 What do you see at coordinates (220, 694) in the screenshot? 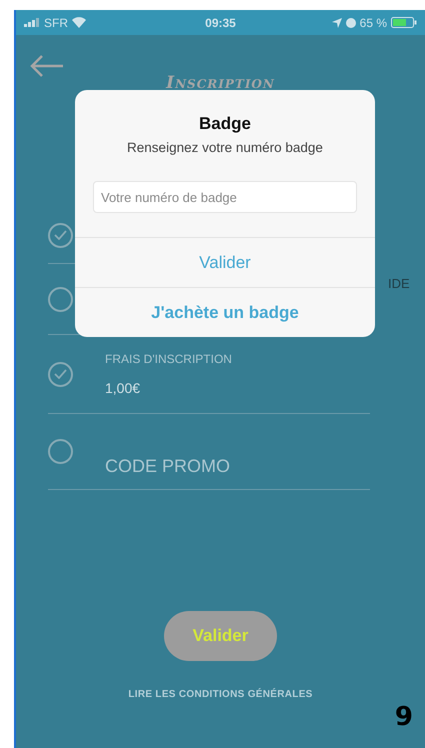
I see `terms-link: LIRE LES CONDITIONS GÉNÉRALES` at bounding box center [220, 694].